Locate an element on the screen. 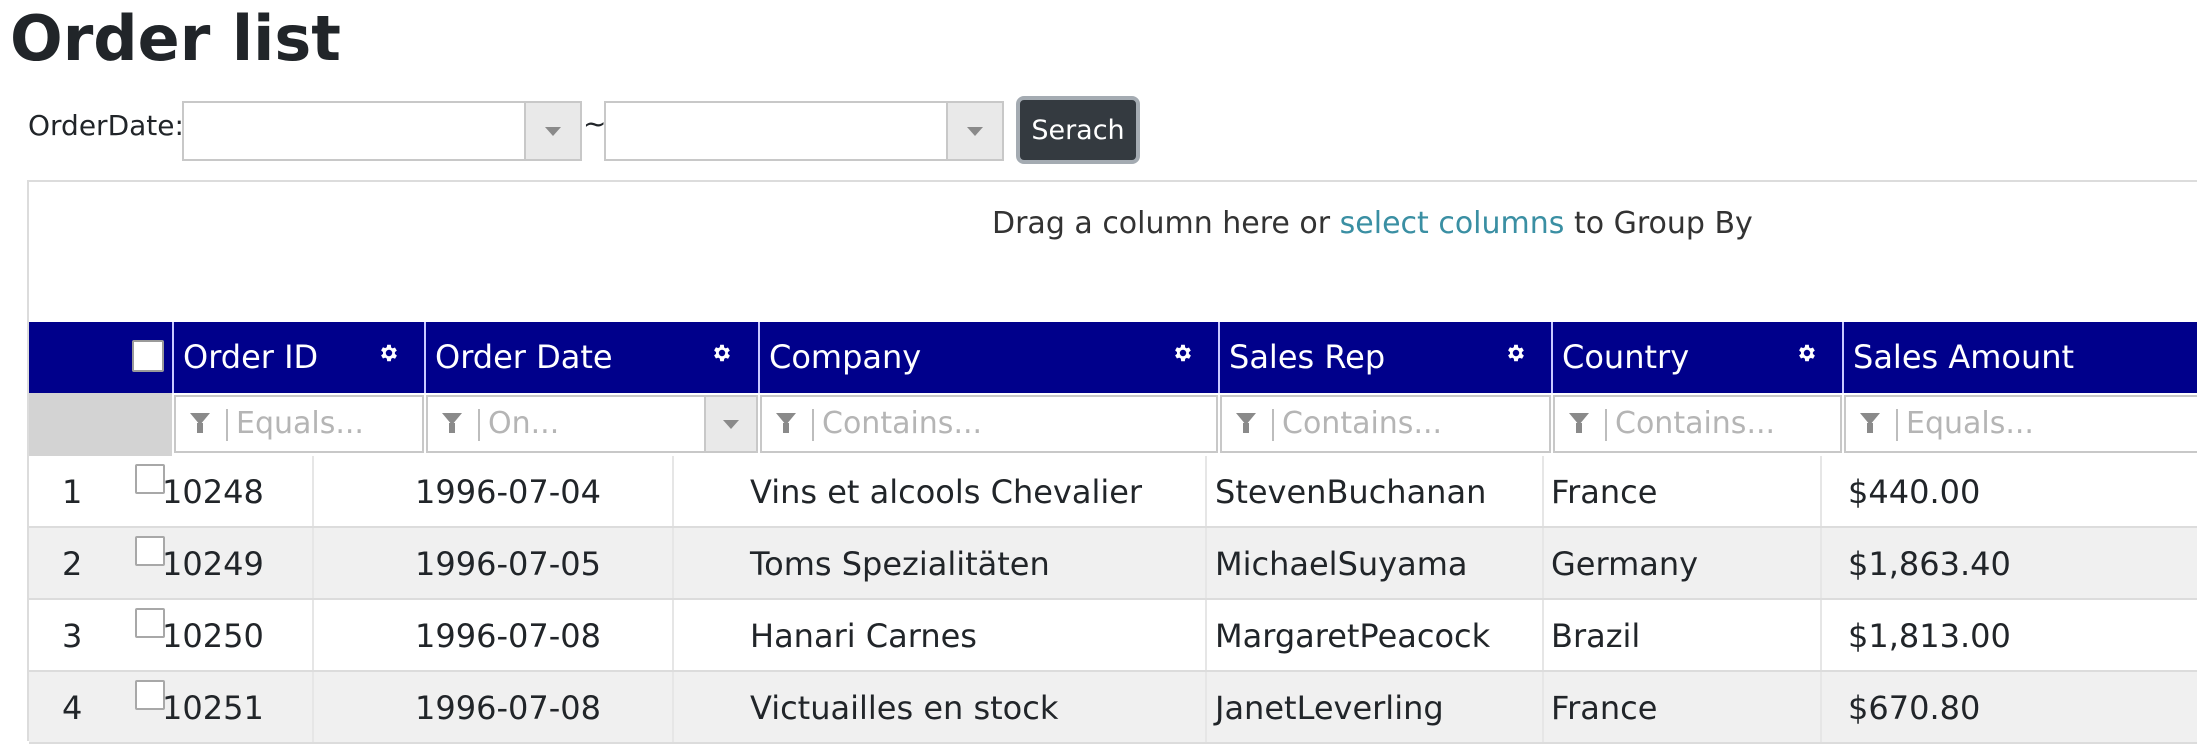 This screenshot has height=744, width=2197. column-header-label: Sales Amount is located at coordinates (1964, 357).